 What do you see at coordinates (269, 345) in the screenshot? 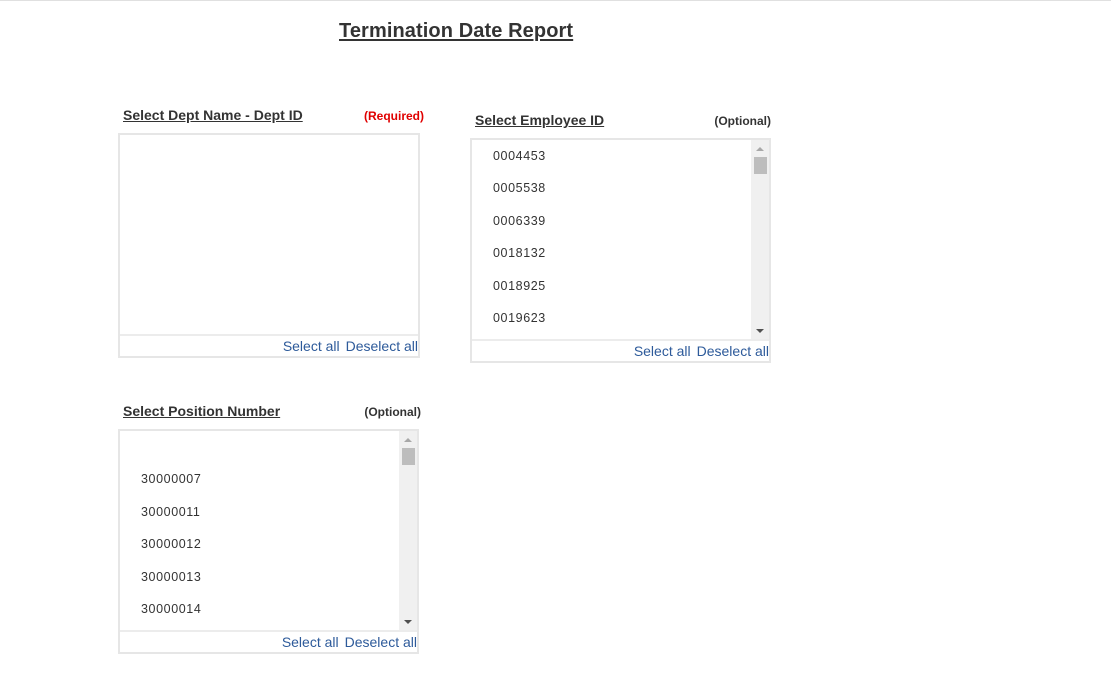
I see `dept-footer: Select all Deselect all` at bounding box center [269, 345].